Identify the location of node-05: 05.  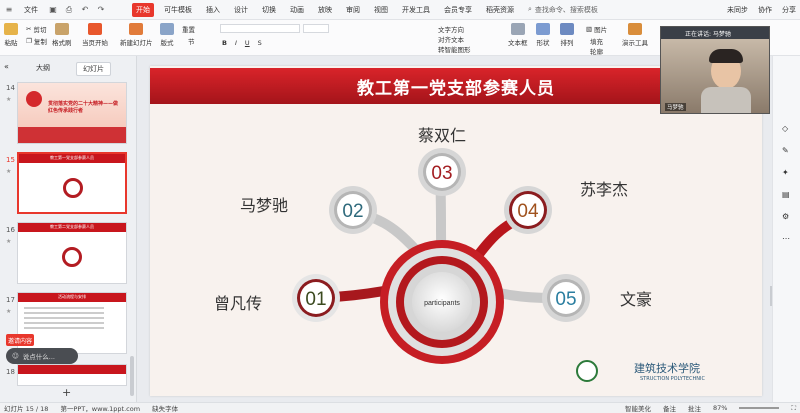
(566, 298).